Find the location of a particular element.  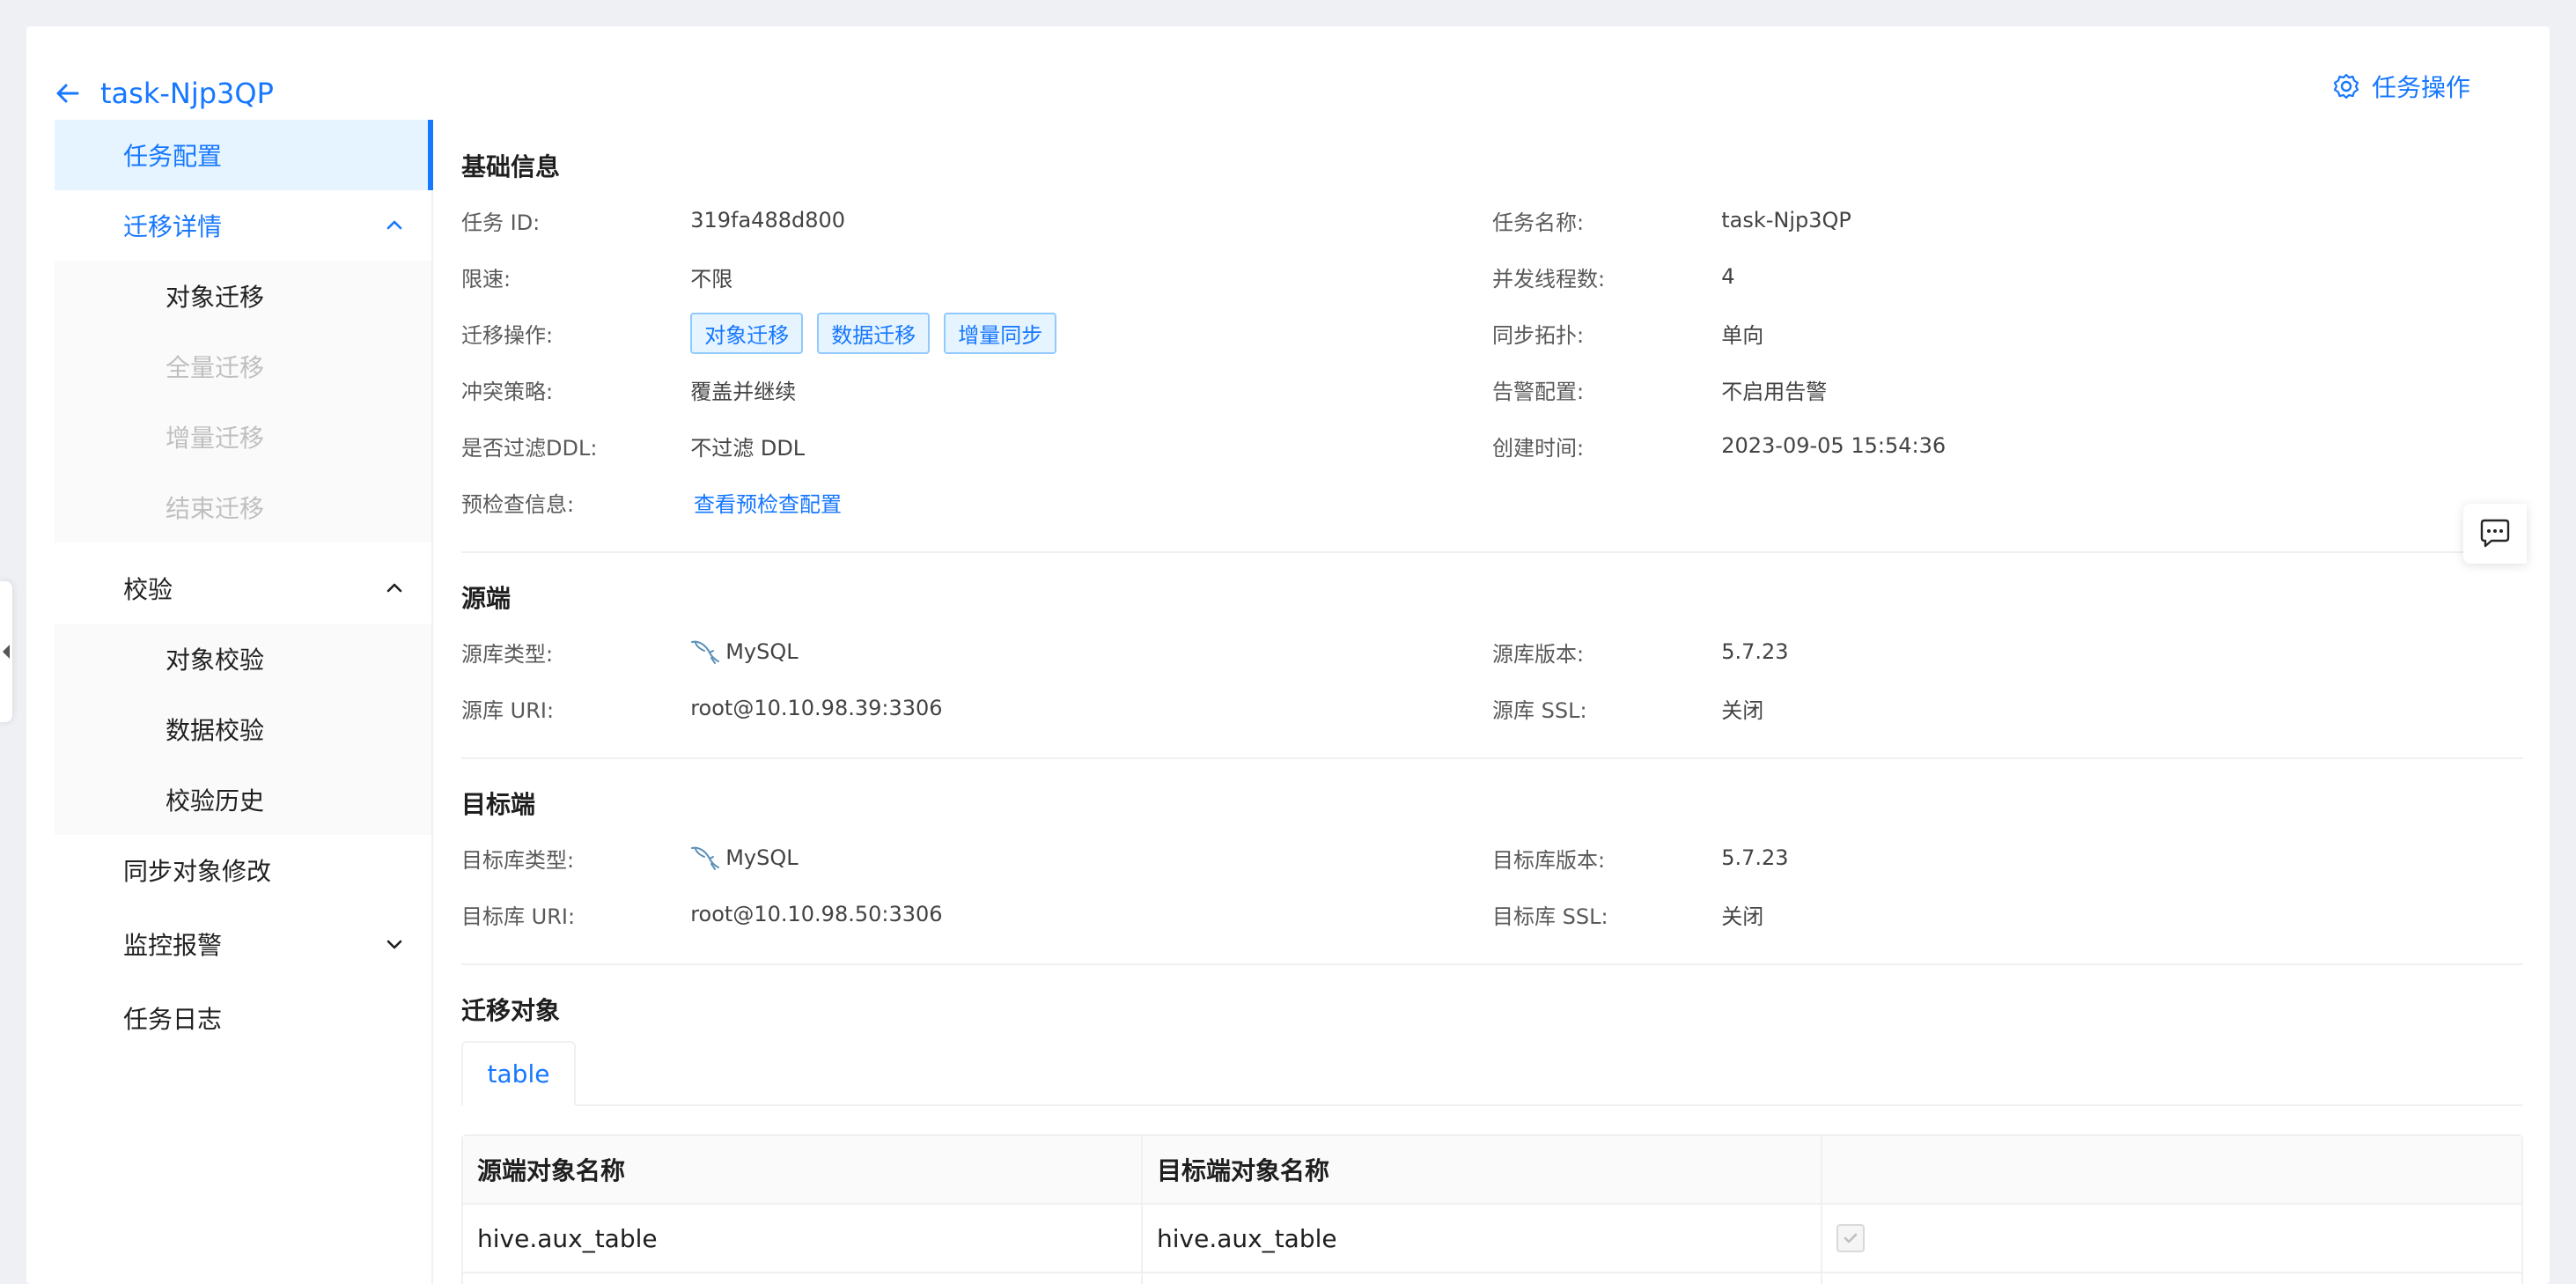

info-row: 任务 ID: 319fa488d800 任务名称: task-Njp3QP is located at coordinates (1492, 220).